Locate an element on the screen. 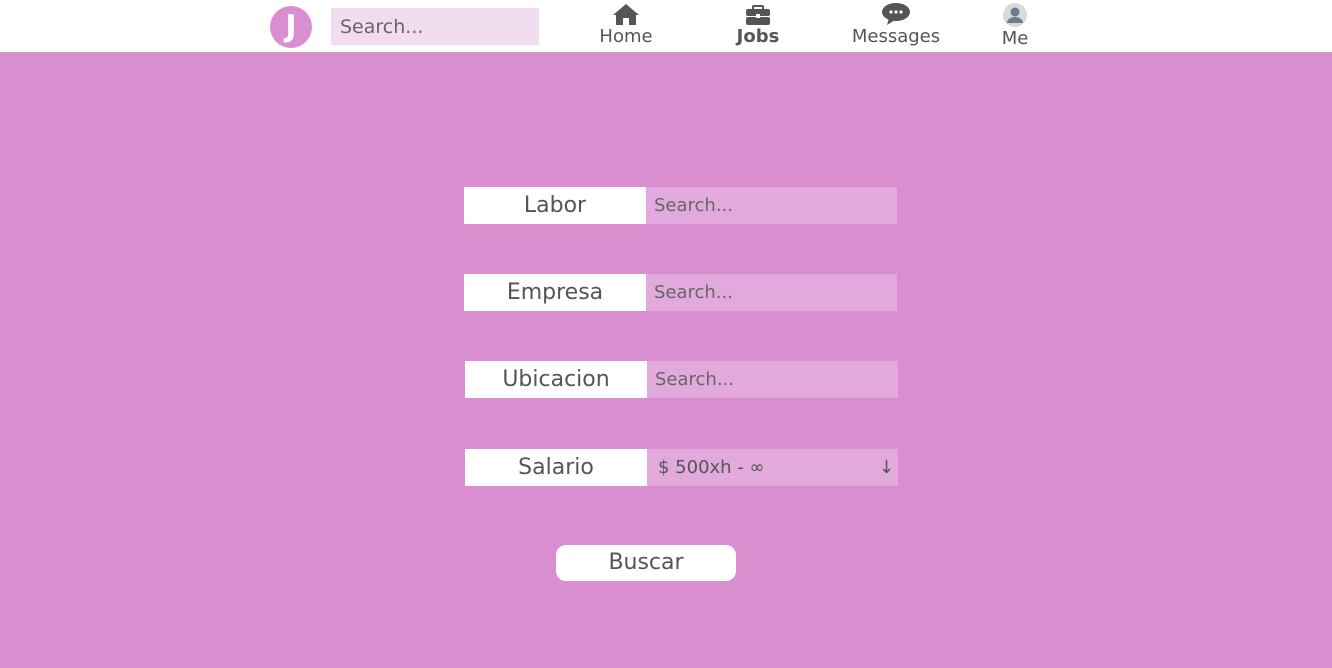 The image size is (1332, 668). nav-label-home: Home is located at coordinates (626, 36).